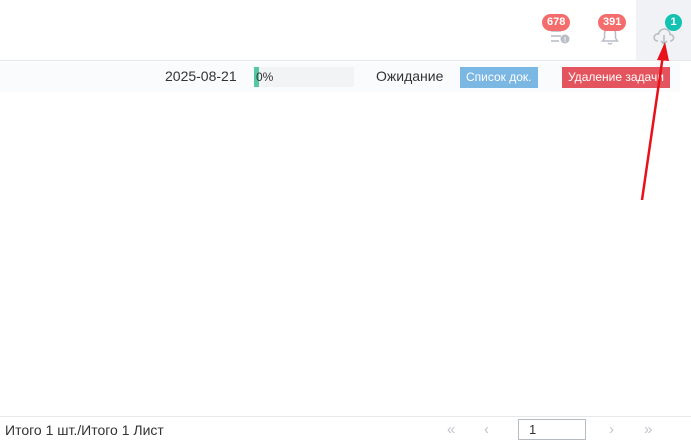  I want to click on delete-task-button: Удаление задачи, so click(616, 77).